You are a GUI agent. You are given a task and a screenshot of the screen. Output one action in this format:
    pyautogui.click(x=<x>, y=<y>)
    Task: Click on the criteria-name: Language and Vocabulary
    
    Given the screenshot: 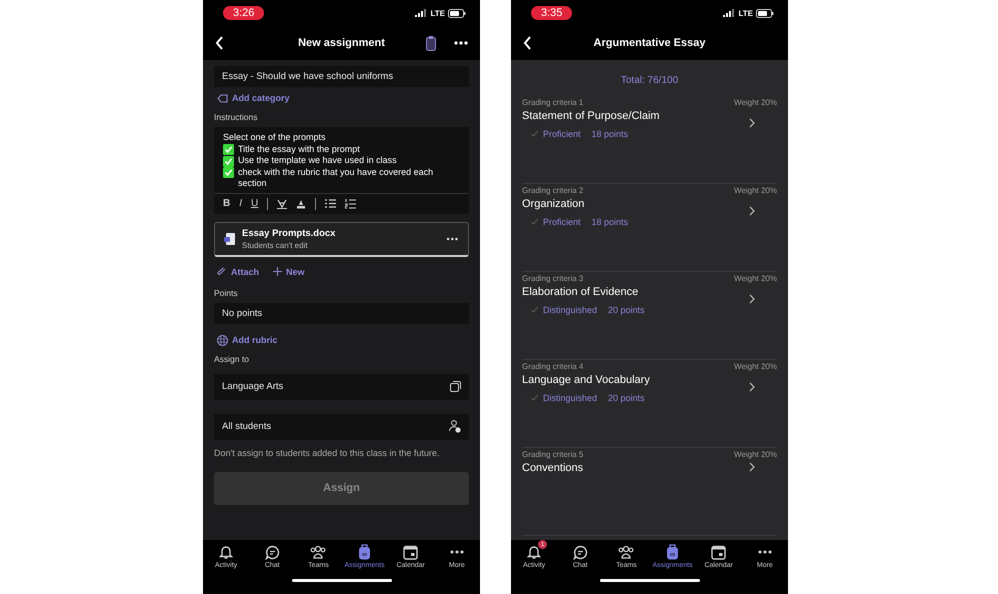 What is the action you would take?
    pyautogui.click(x=586, y=380)
    